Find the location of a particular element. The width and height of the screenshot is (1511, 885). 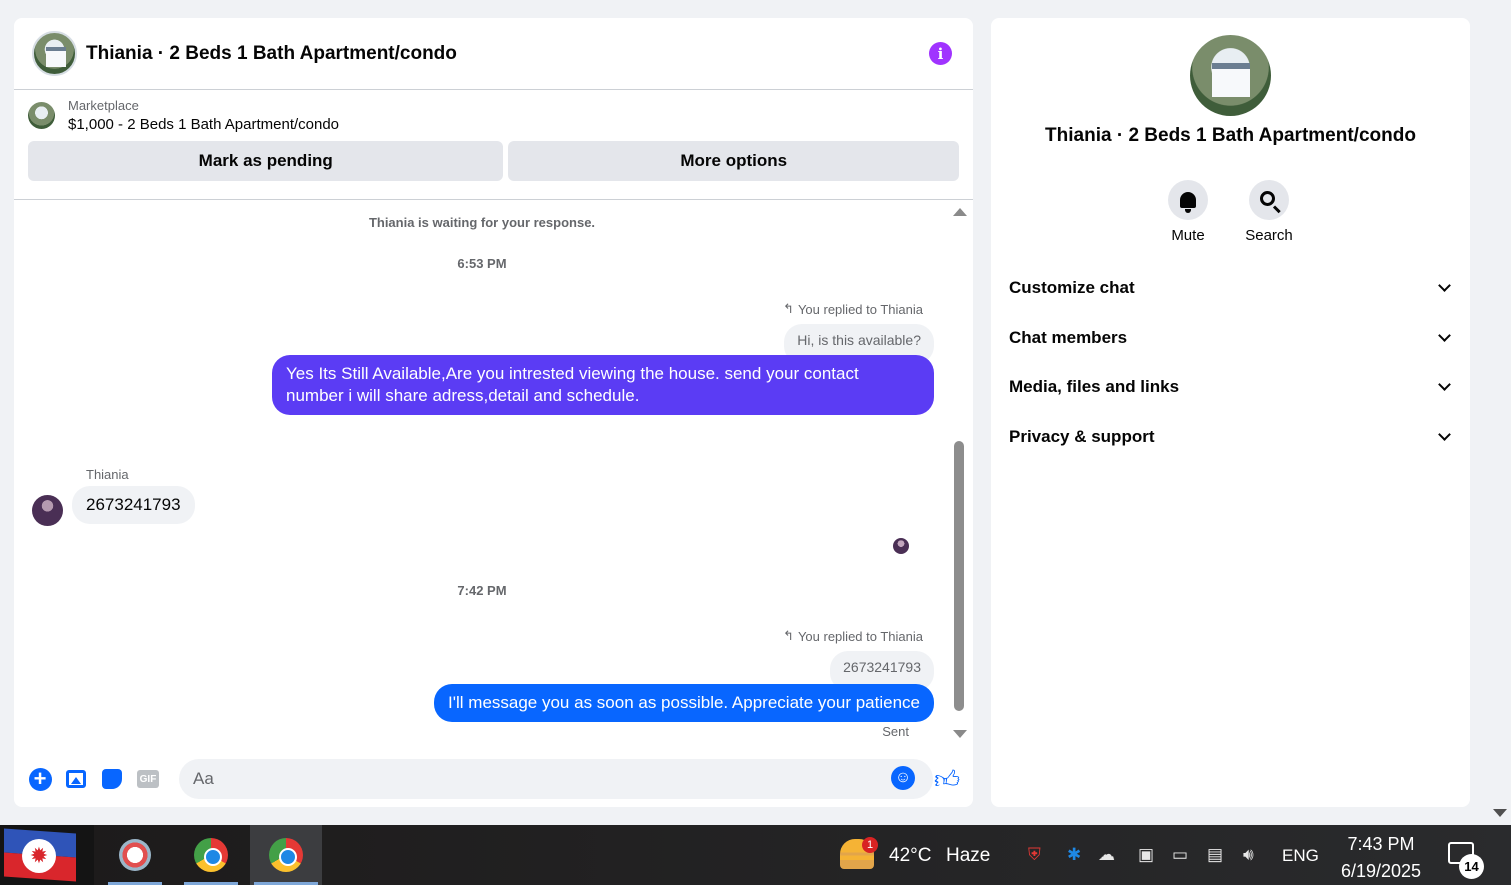

message-status: Sent is located at coordinates (895, 731).